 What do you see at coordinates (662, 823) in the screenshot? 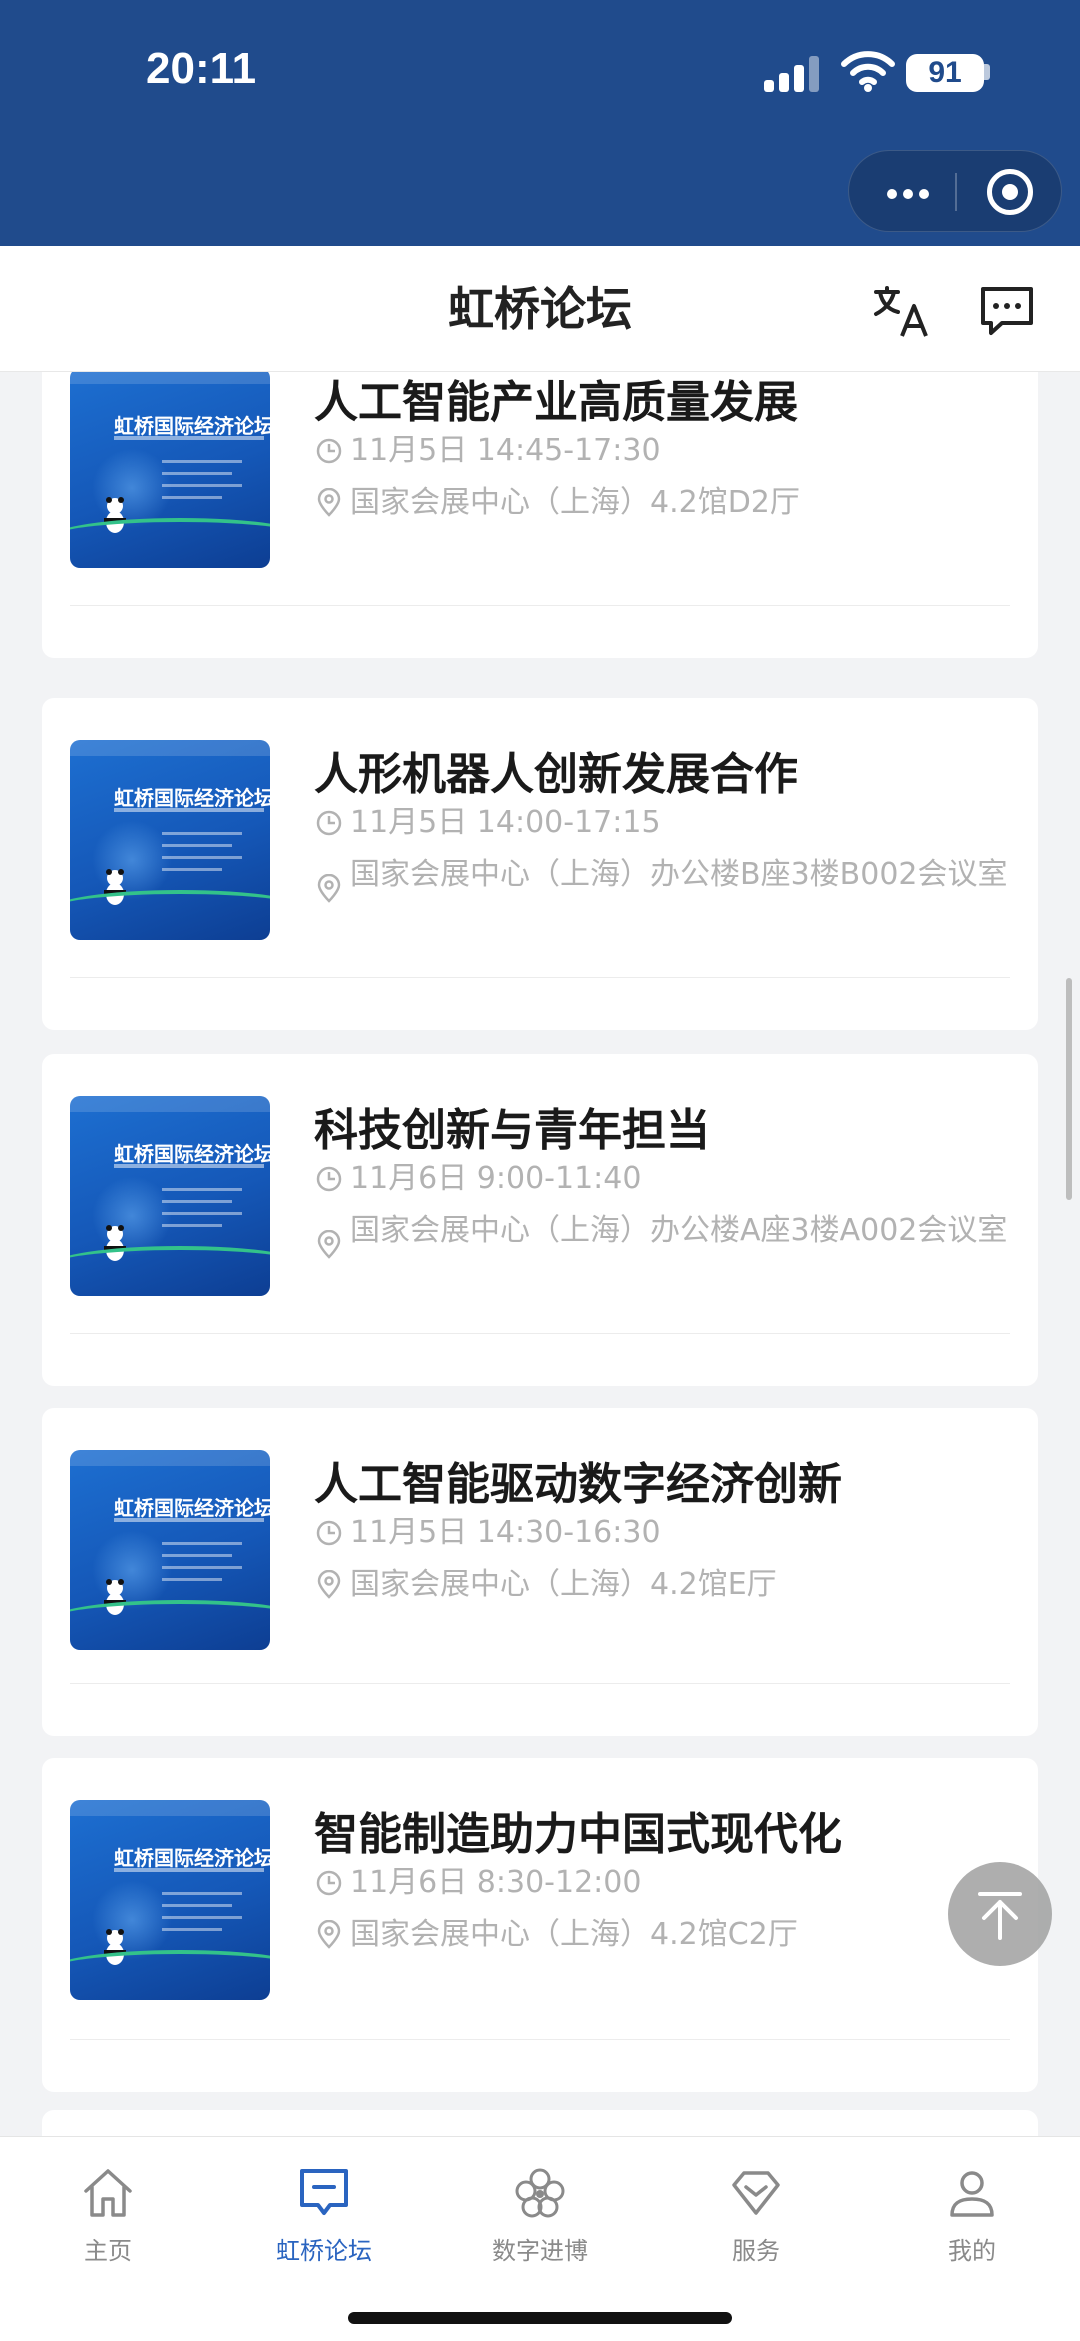
I see `session-time: 11月5日 14:00-17:15` at bounding box center [662, 823].